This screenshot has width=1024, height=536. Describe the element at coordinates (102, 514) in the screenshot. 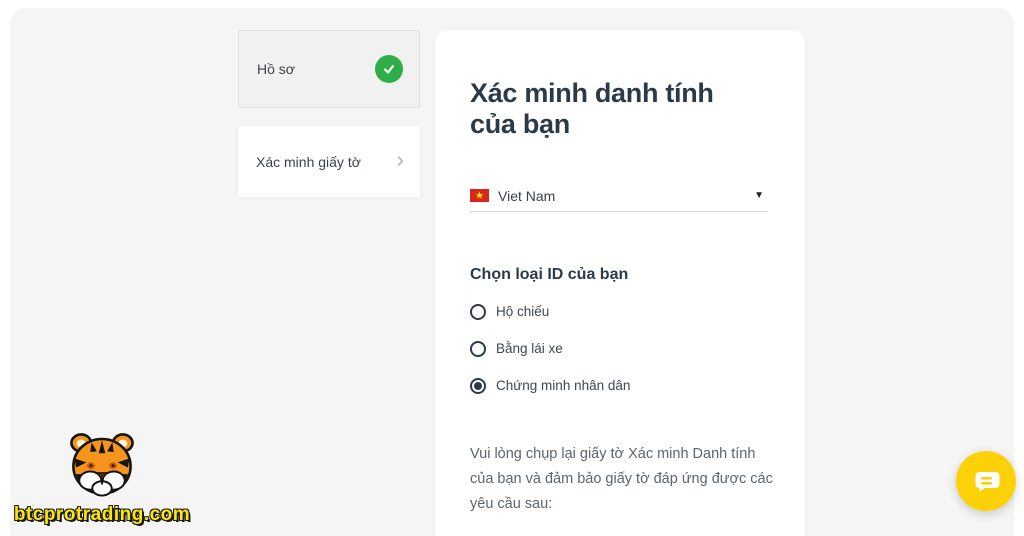

I see `watermark-text: btcprotrading.com` at that location.